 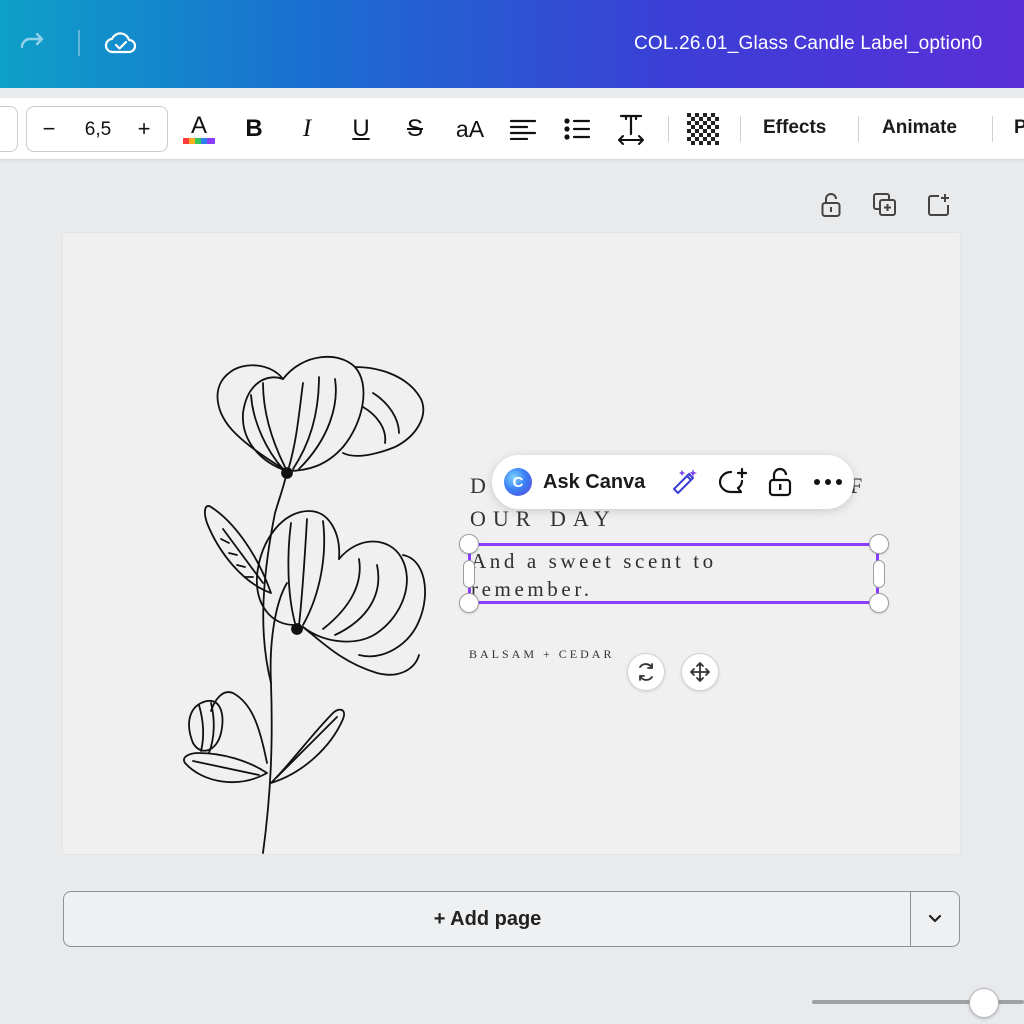 What do you see at coordinates (33, 43) in the screenshot?
I see `redo-icon` at bounding box center [33, 43].